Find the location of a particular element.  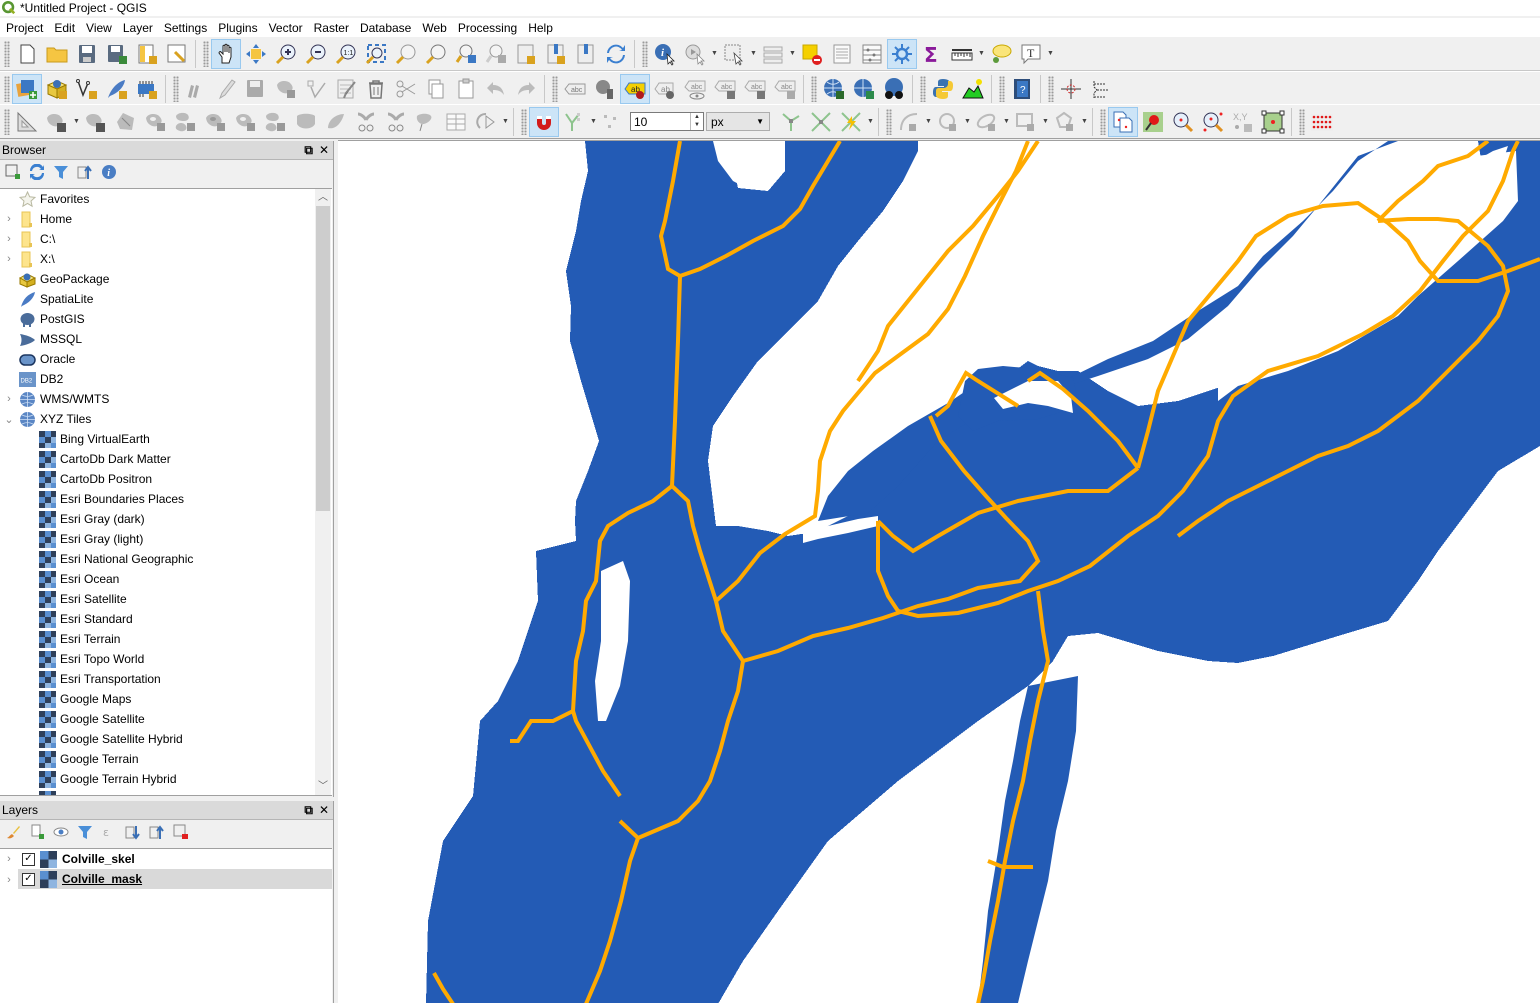

map-tips-button is located at coordinates (1001, 54).